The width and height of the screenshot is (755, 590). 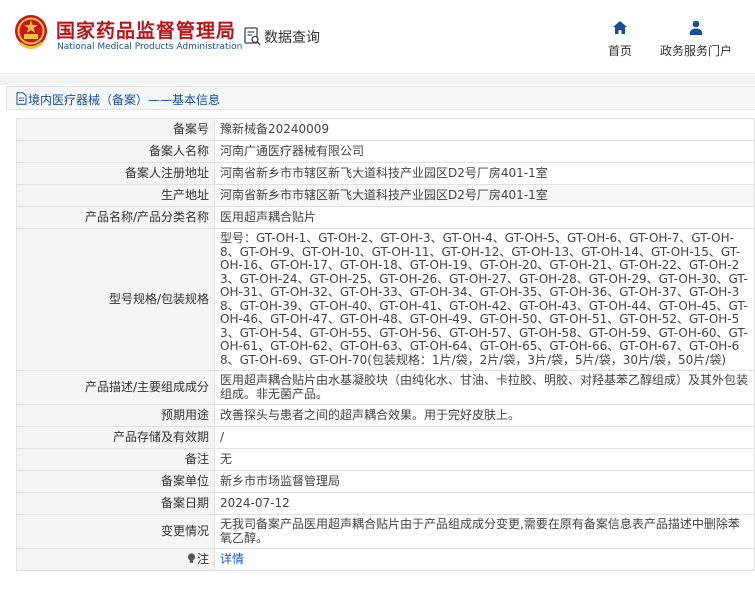 What do you see at coordinates (115, 387) in the screenshot?
I see `field-label: 产品描述/主要组成成分` at bounding box center [115, 387].